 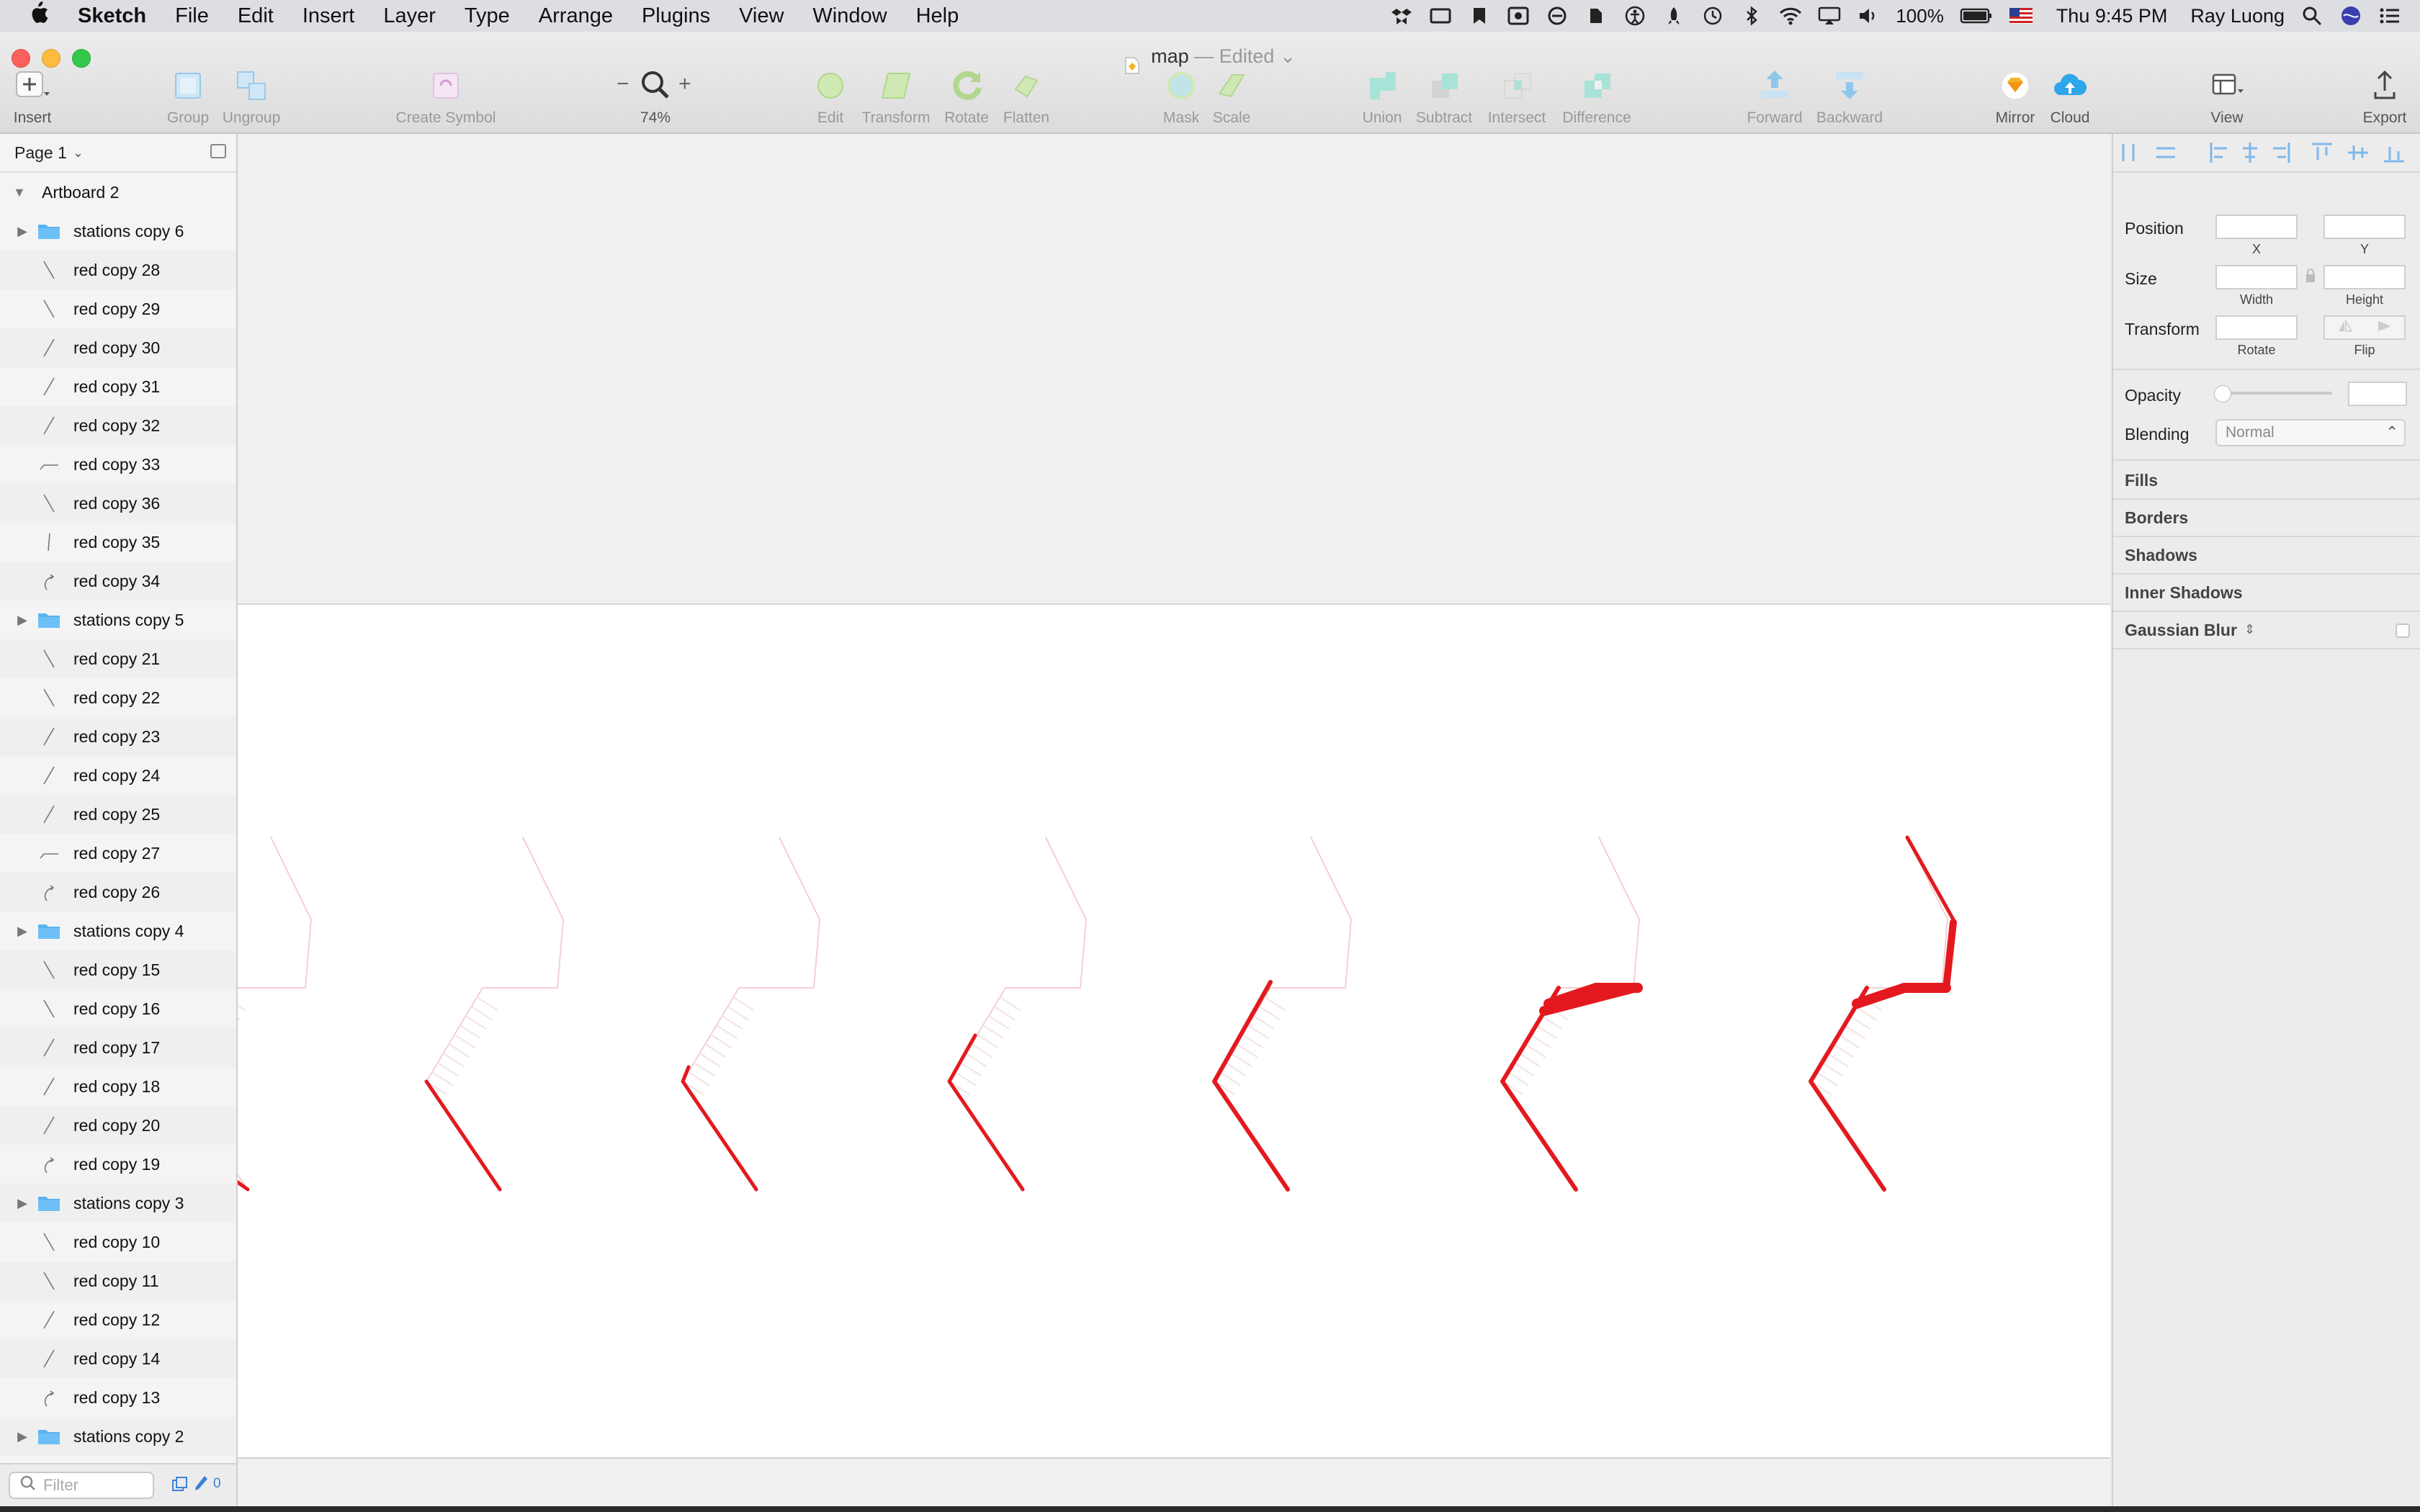 What do you see at coordinates (118, 347) in the screenshot?
I see `layer-row: red copy 30` at bounding box center [118, 347].